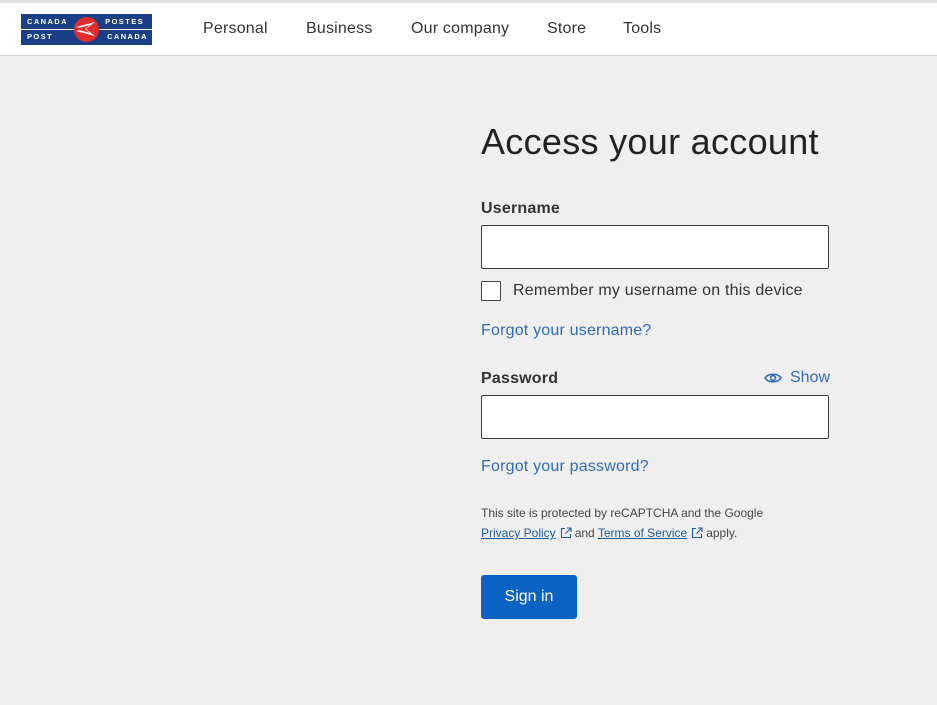  I want to click on recaptcha-links-line: Privacy Policy and Terms of Service apply., so click(609, 533).